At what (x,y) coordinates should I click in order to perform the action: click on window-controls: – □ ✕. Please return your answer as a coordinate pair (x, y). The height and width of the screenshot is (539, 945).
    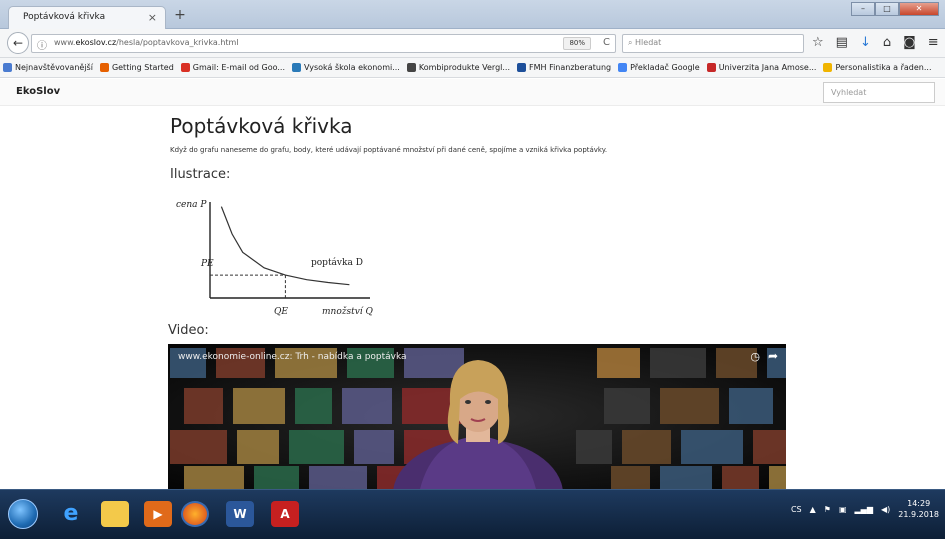
    Looking at the image, I should click on (895, 9).